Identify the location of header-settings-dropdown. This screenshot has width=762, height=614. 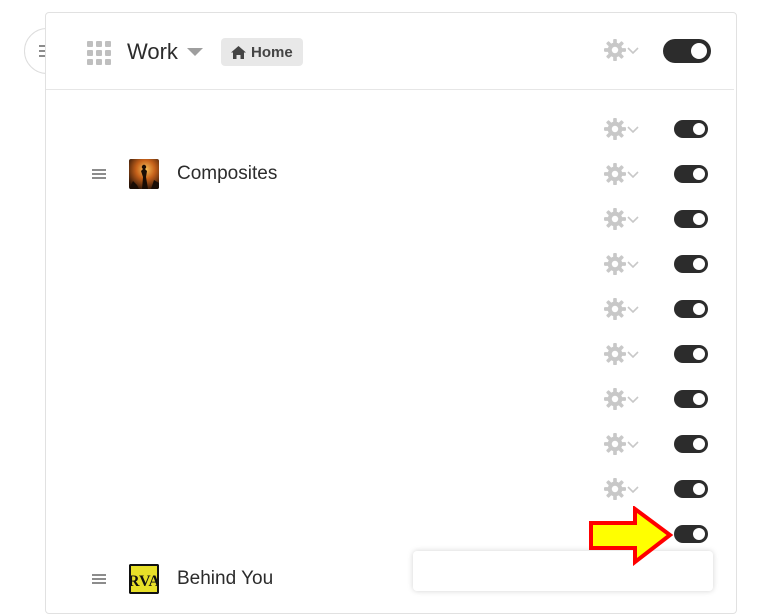
(622, 51).